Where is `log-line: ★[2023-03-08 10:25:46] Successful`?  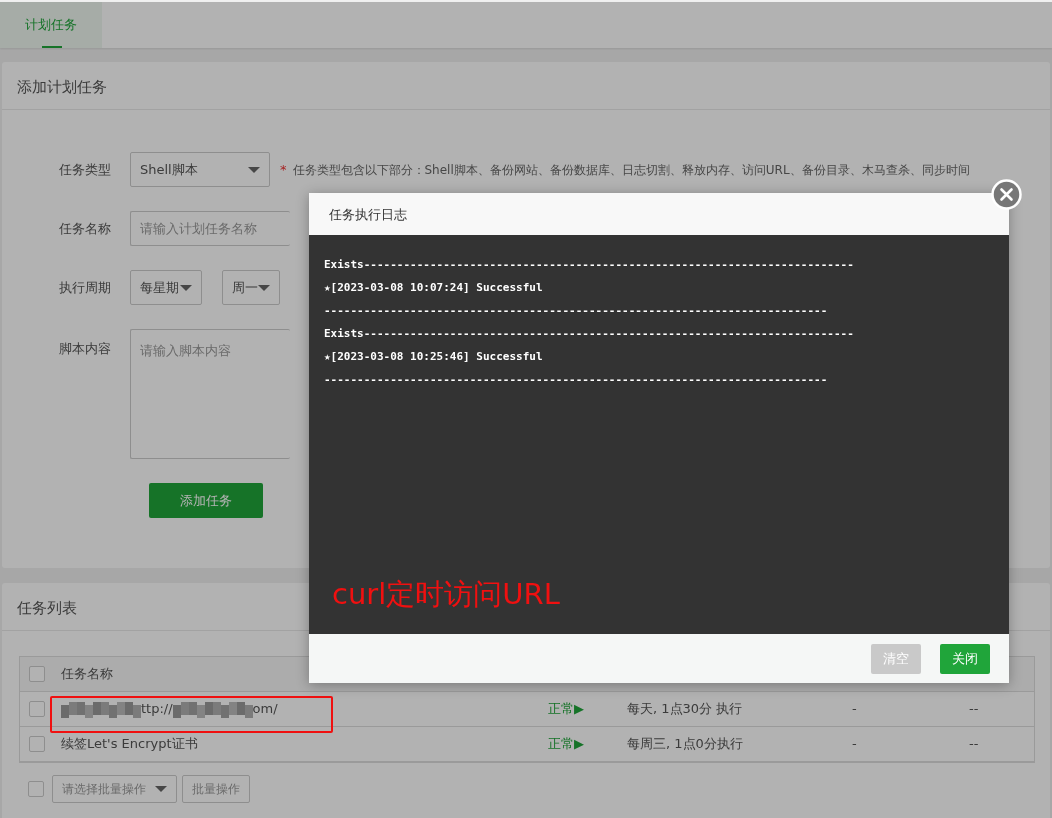 log-line: ★[2023-03-08 10:25:46] Successful is located at coordinates (434, 357).